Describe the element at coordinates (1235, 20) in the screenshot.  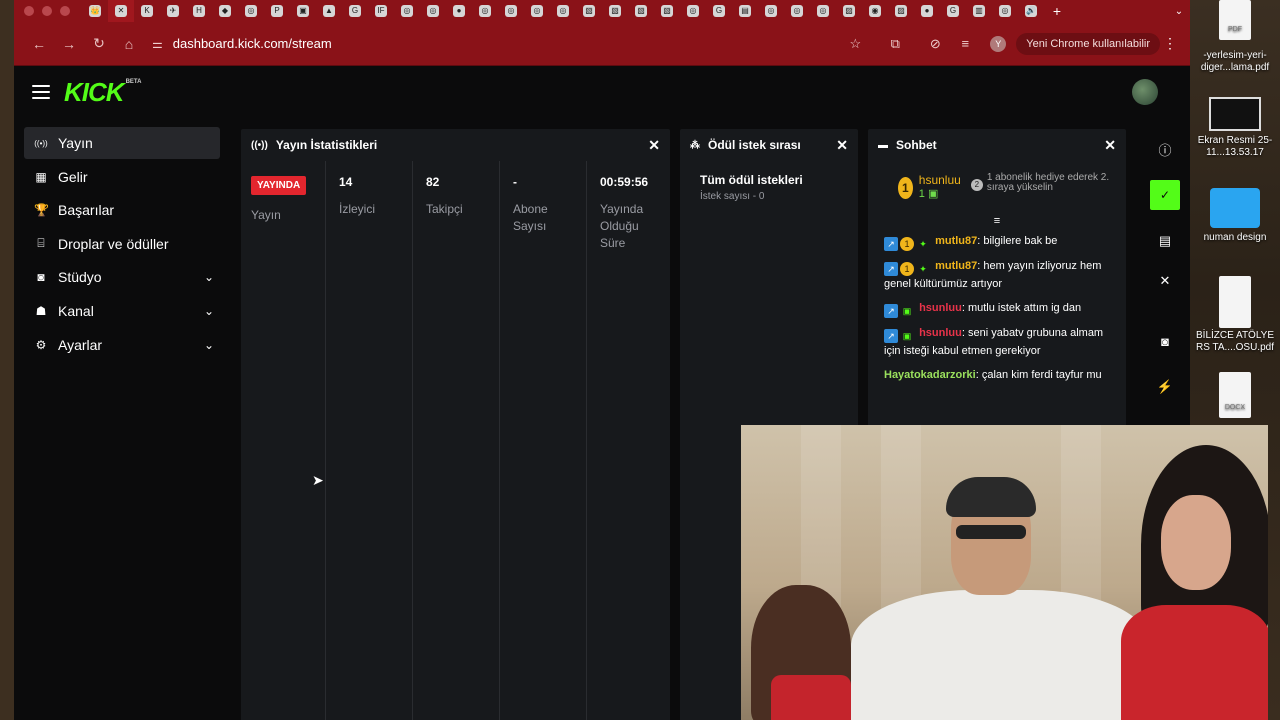
I see `pdf-file-icon: PDF` at that location.